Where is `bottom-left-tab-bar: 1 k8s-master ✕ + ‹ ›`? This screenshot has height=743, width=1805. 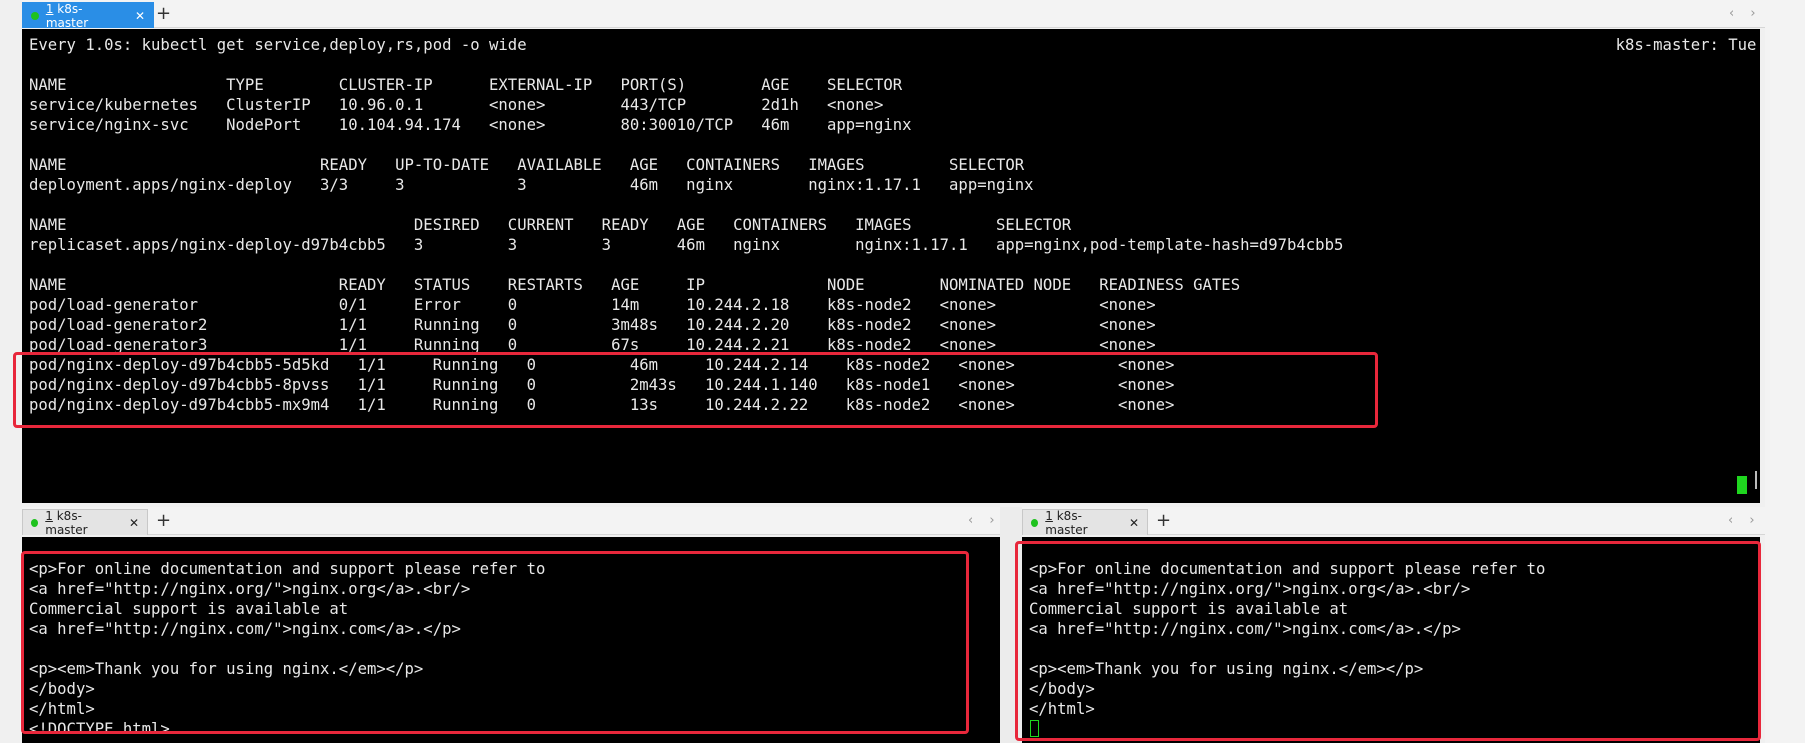 bottom-left-tab-bar: 1 k8s-master ✕ + ‹ › is located at coordinates (521, 522).